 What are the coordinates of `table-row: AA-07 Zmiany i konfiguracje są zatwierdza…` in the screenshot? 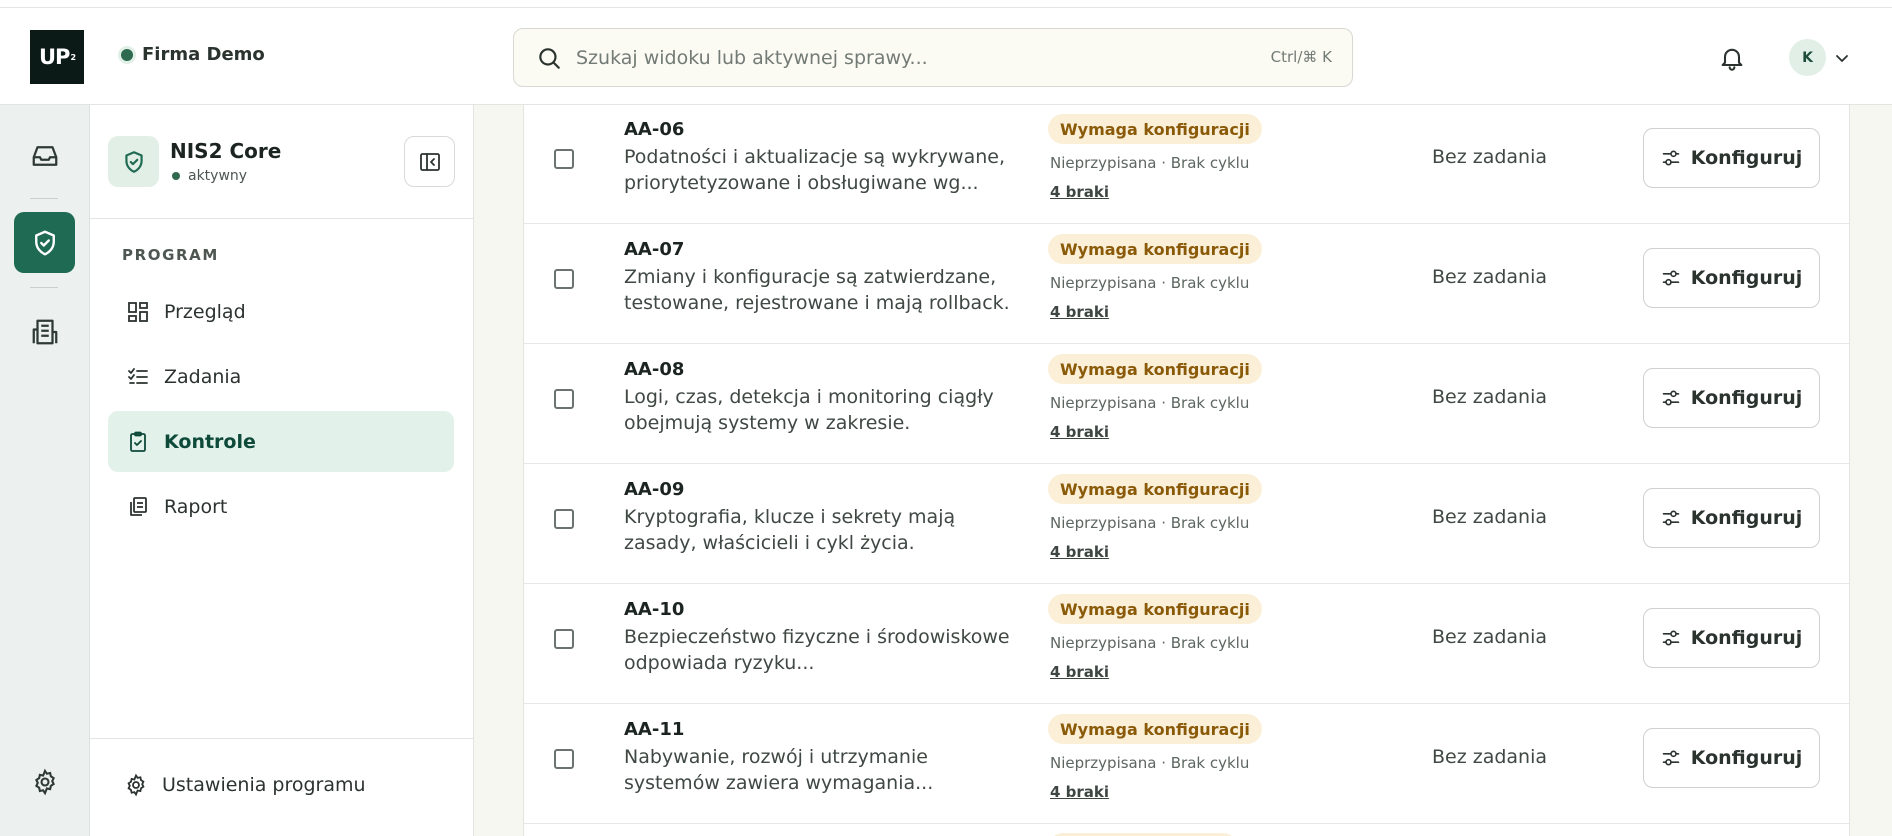 It's located at (1186, 284).